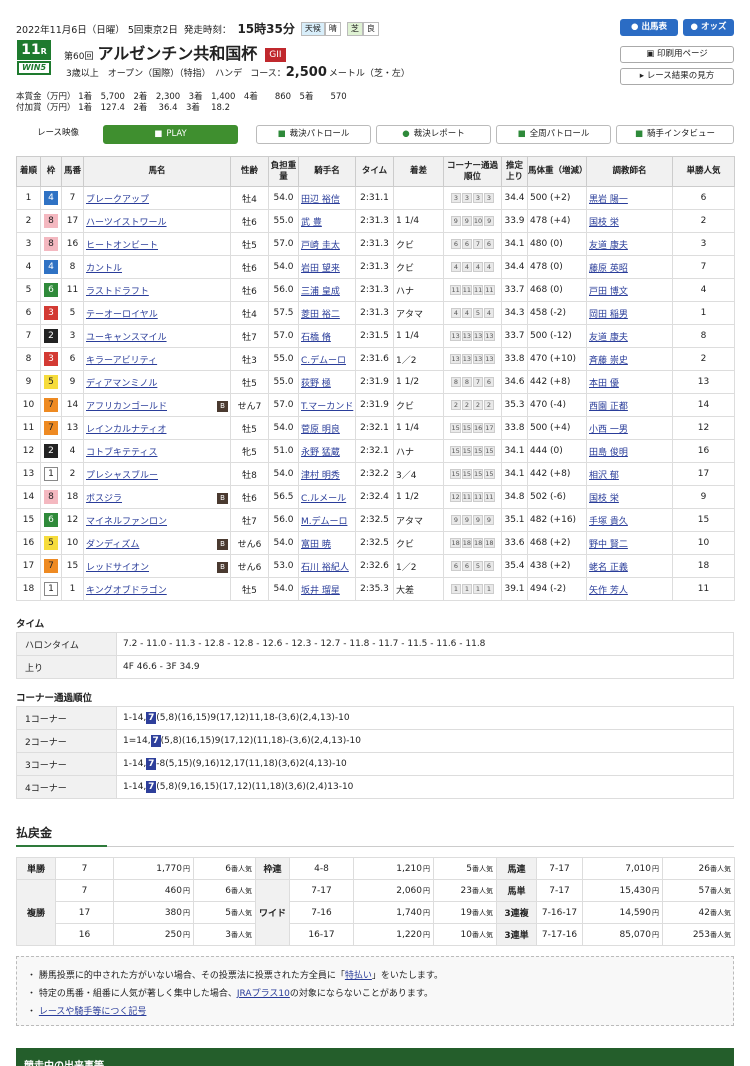 The height and width of the screenshot is (1066, 750). Describe the element at coordinates (104, 499) in the screenshot. I see `horse-name-link: ボスジラ` at that location.